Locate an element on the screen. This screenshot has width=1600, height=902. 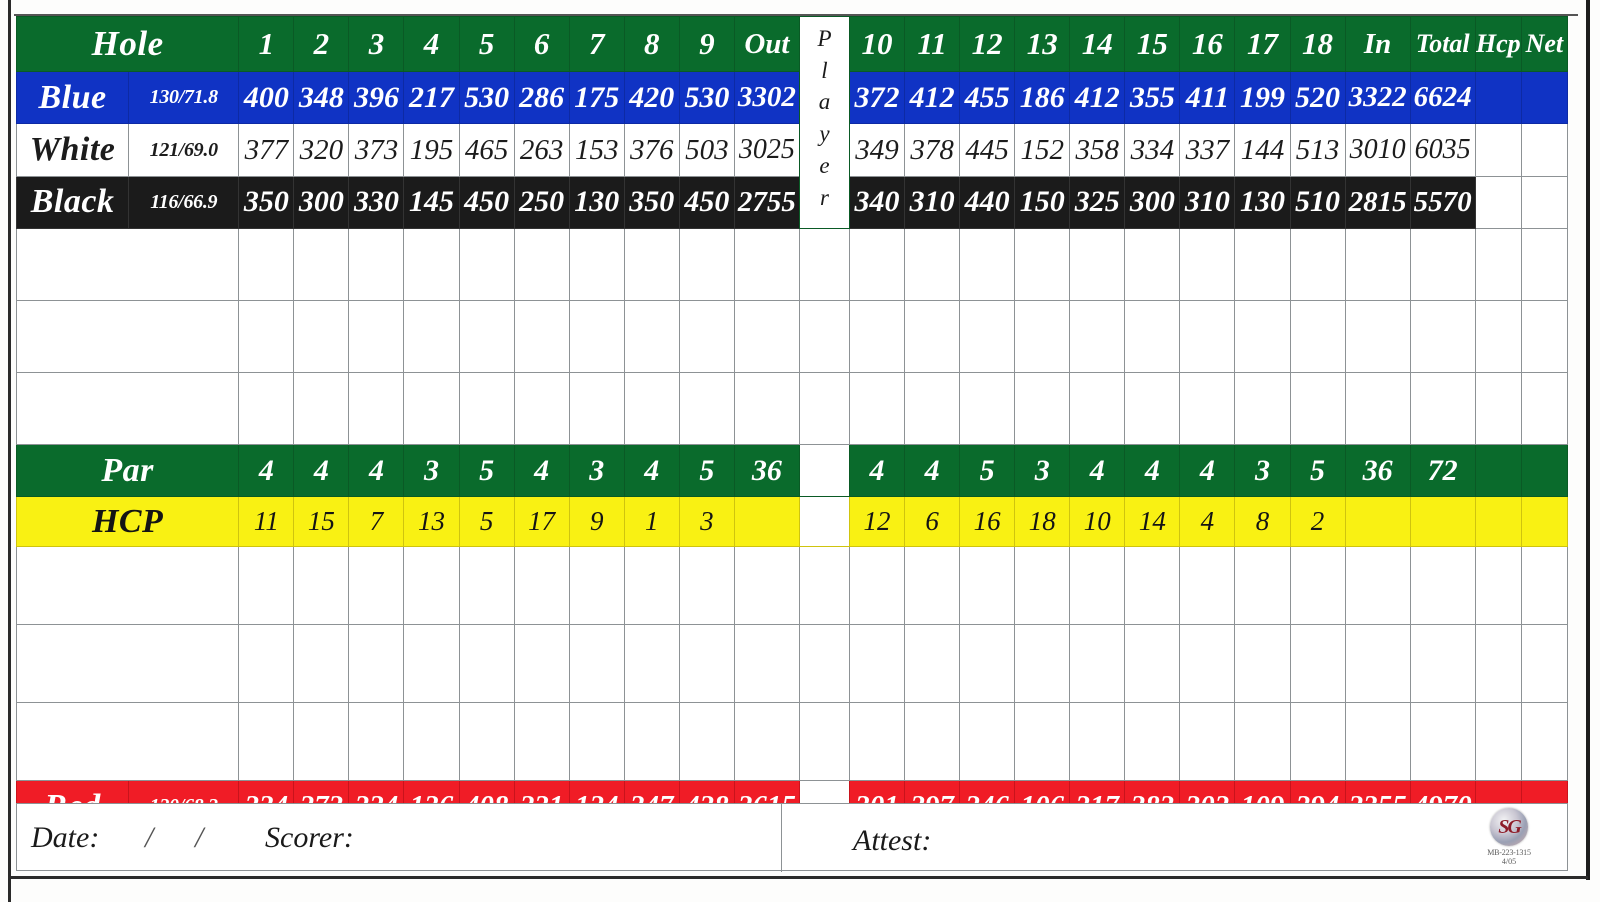
blue-hcp-cell is located at coordinates (1498, 98).